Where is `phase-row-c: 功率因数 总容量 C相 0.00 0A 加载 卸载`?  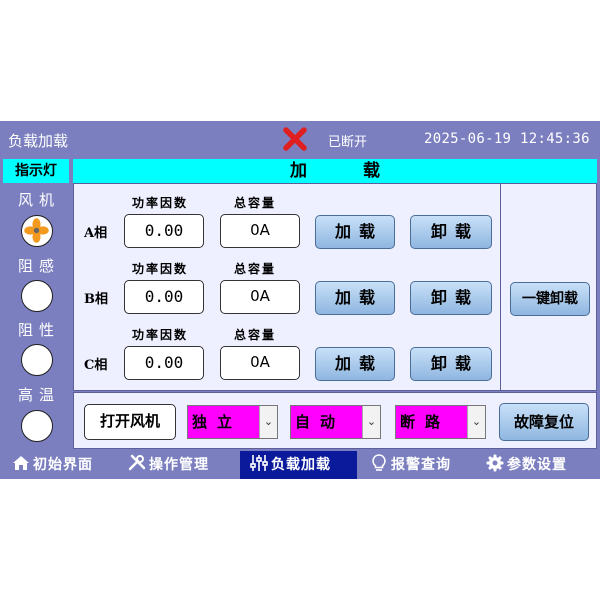
phase-row-c: 功率因数 总容量 C相 0.00 0A 加载 卸载 is located at coordinates (288, 359).